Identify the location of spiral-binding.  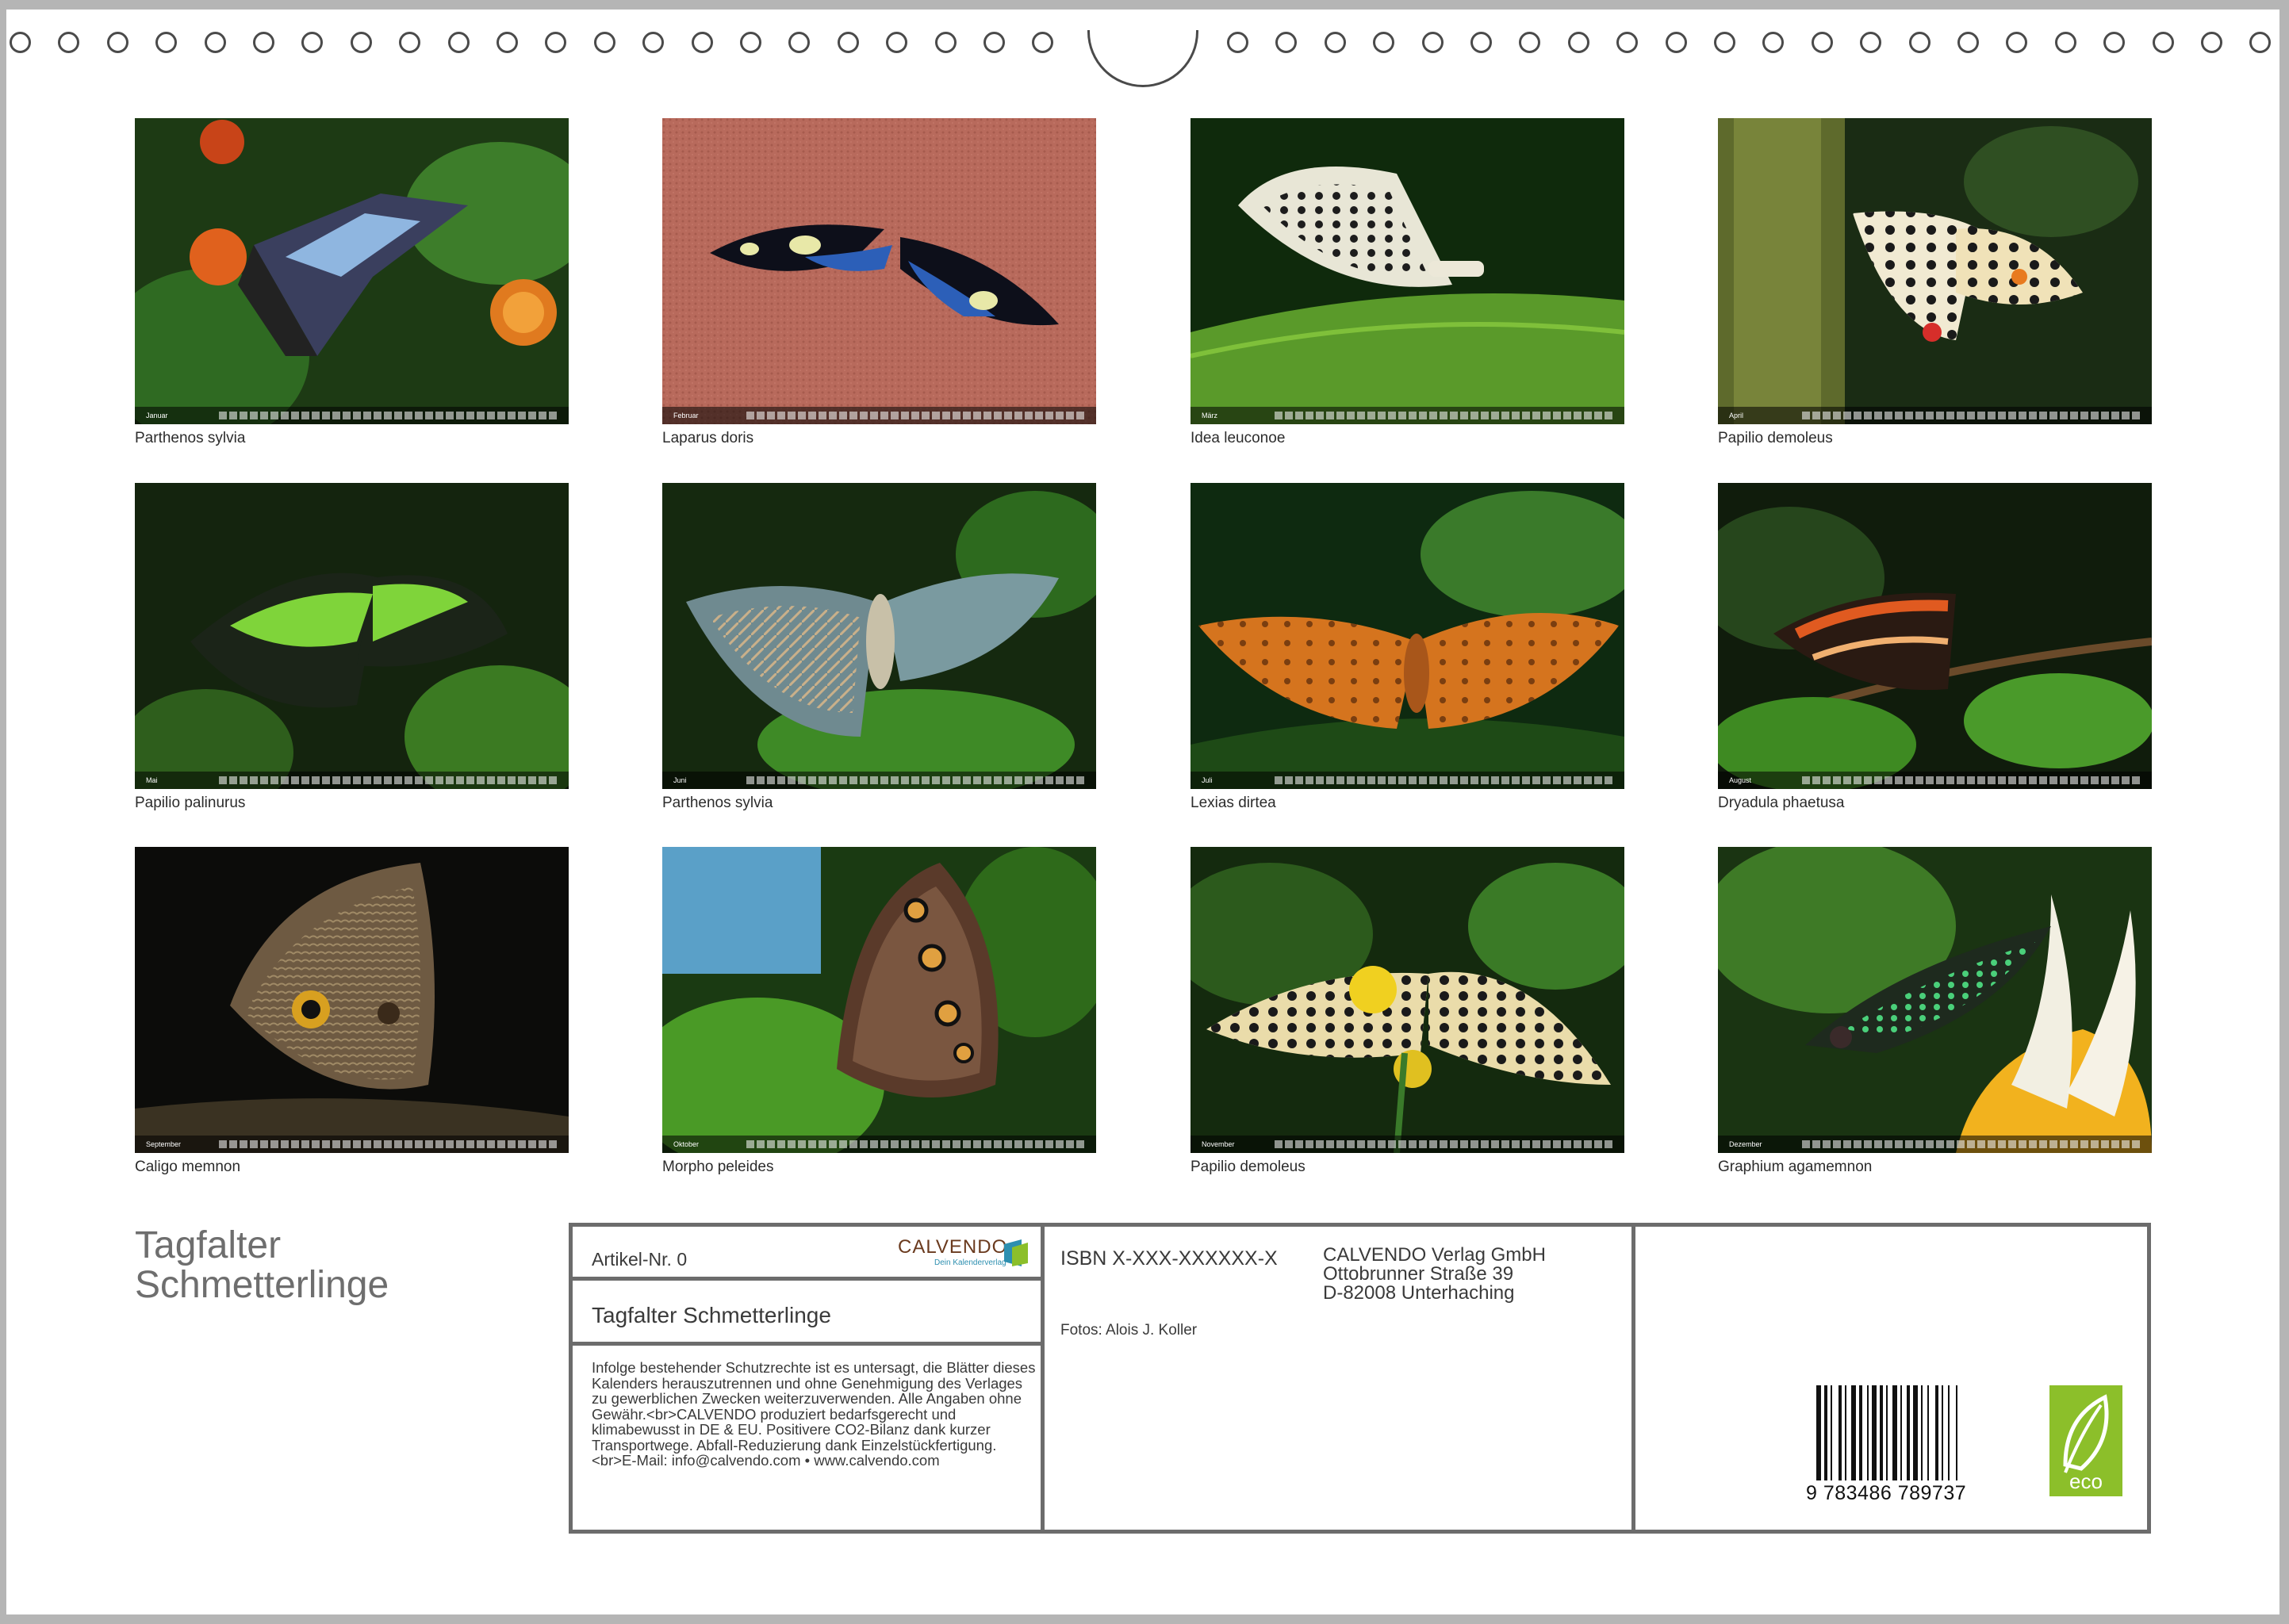
(1142, 58).